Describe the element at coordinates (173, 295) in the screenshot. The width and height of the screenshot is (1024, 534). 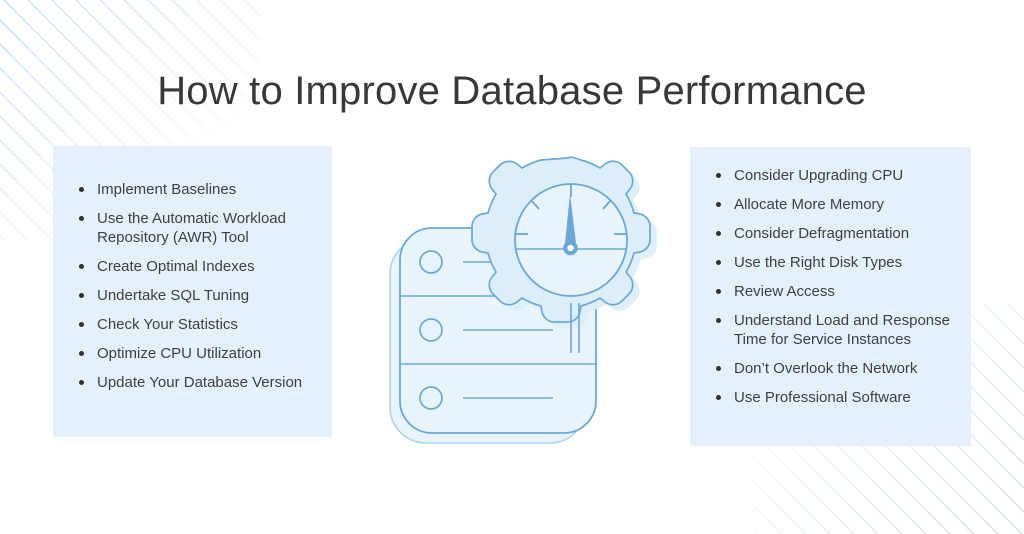
I see `left-bullet-item-label: Undertake SQL Tuning` at that location.